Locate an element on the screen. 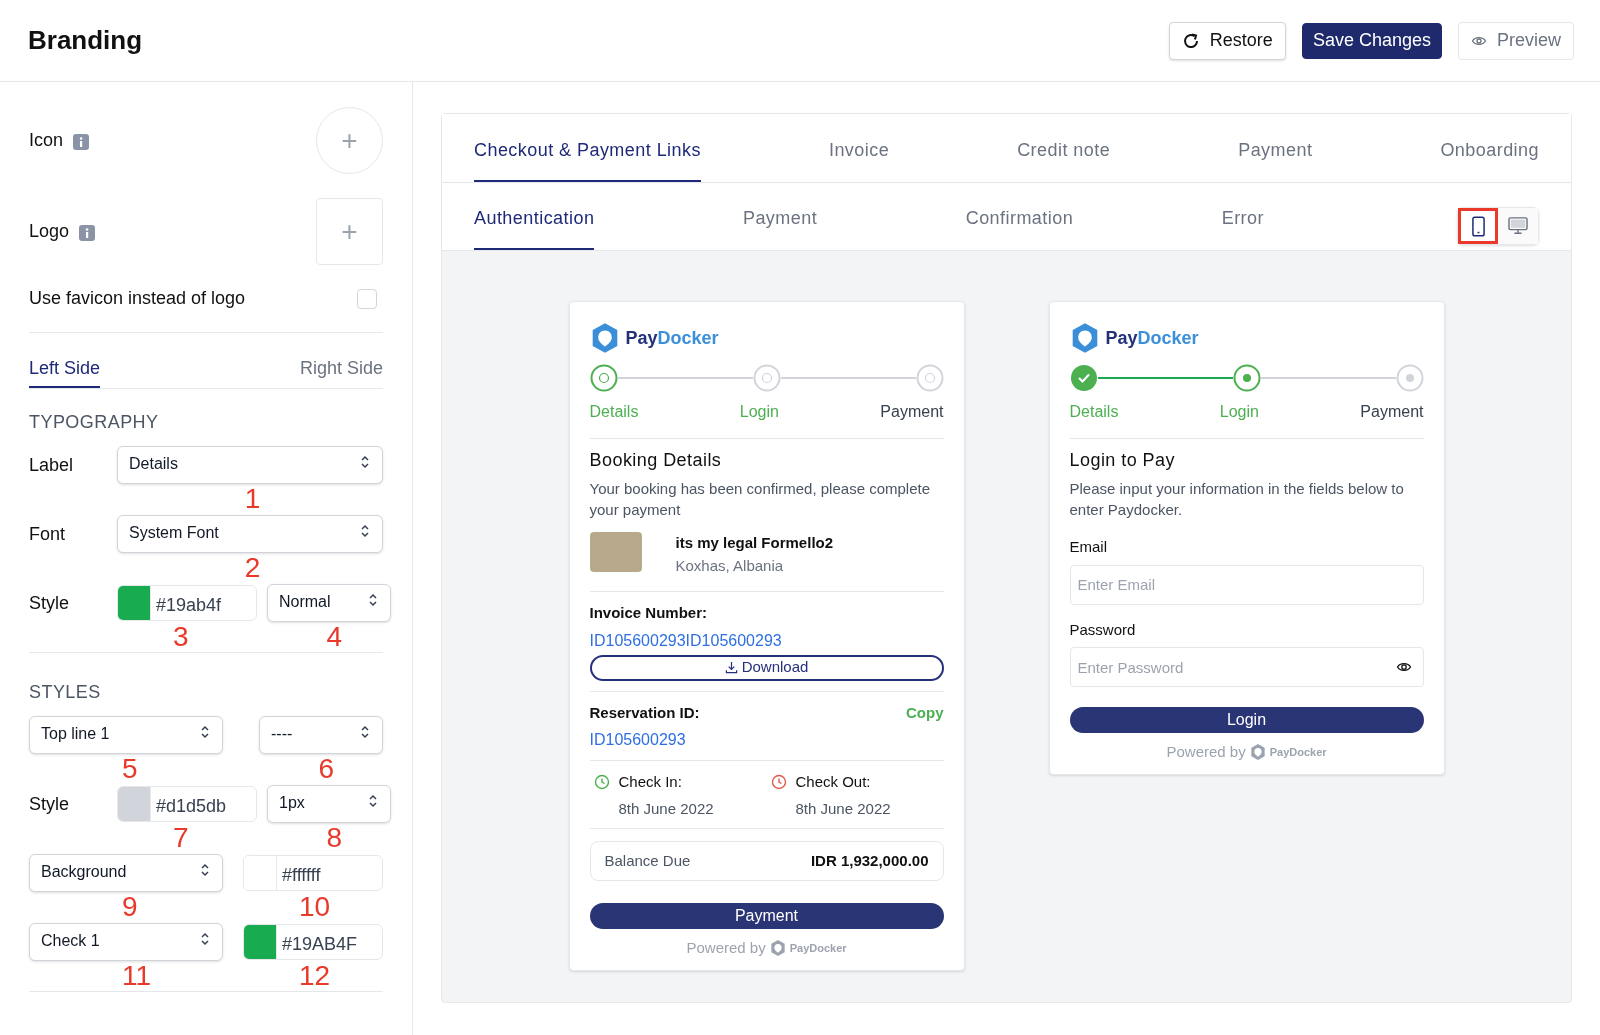  annotation-number: 10 is located at coordinates (315, 907).